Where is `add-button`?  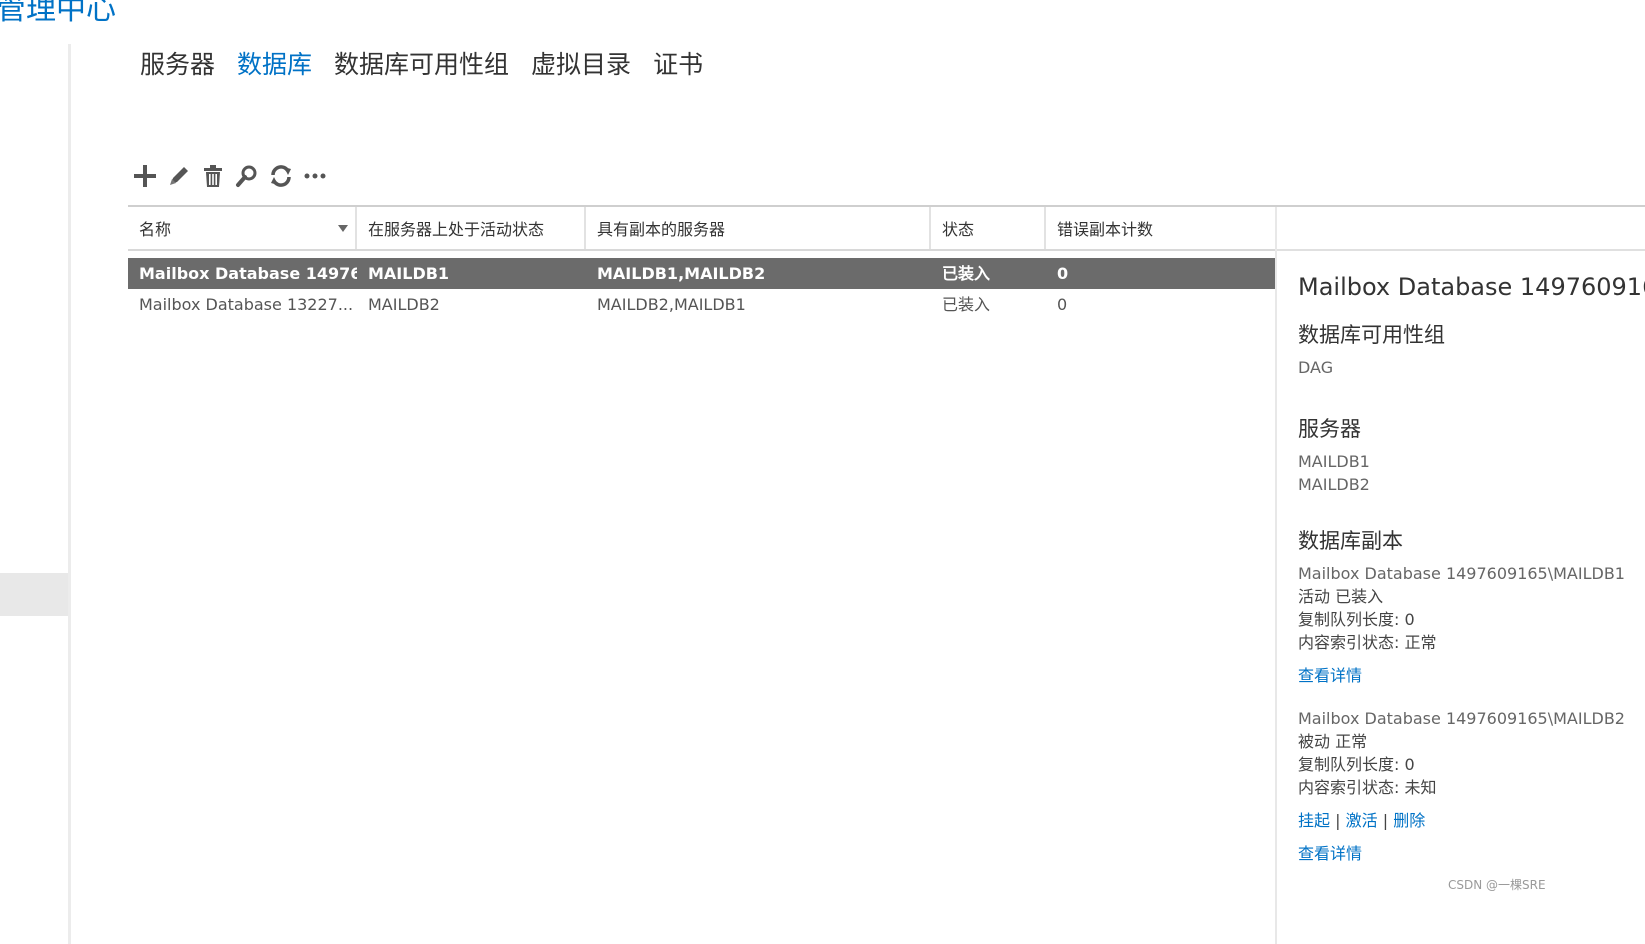 add-button is located at coordinates (145, 176).